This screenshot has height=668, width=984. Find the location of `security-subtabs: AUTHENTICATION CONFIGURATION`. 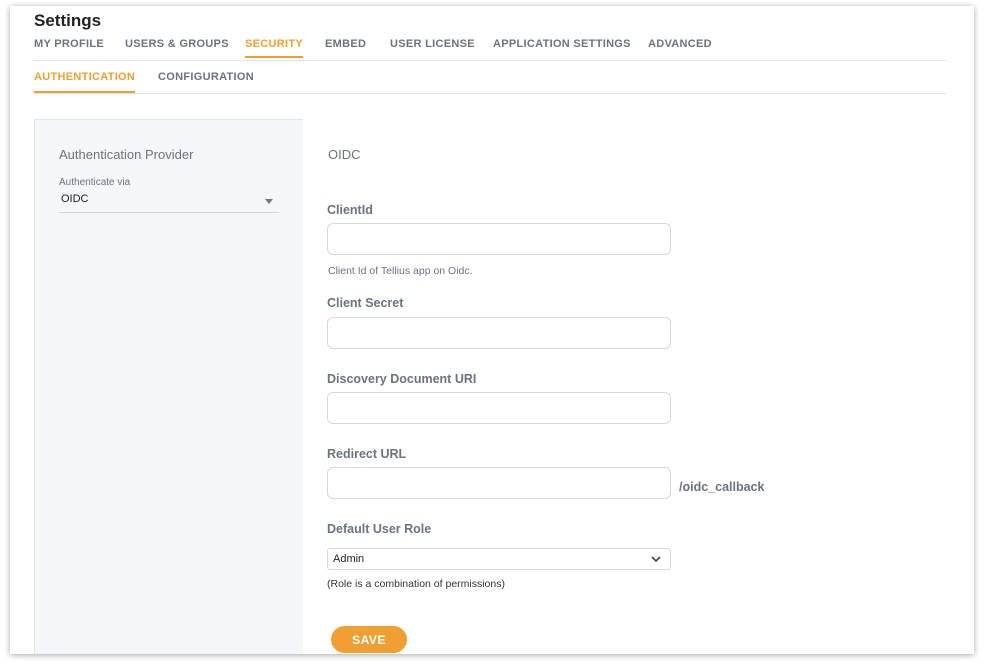

security-subtabs: AUTHENTICATION CONFIGURATION is located at coordinates (490, 82).